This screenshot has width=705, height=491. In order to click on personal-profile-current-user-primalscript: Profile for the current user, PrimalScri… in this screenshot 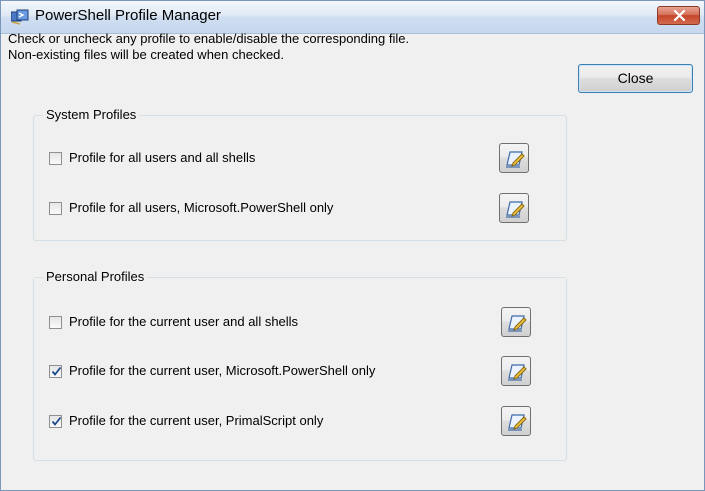, I will do `click(269, 422)`.